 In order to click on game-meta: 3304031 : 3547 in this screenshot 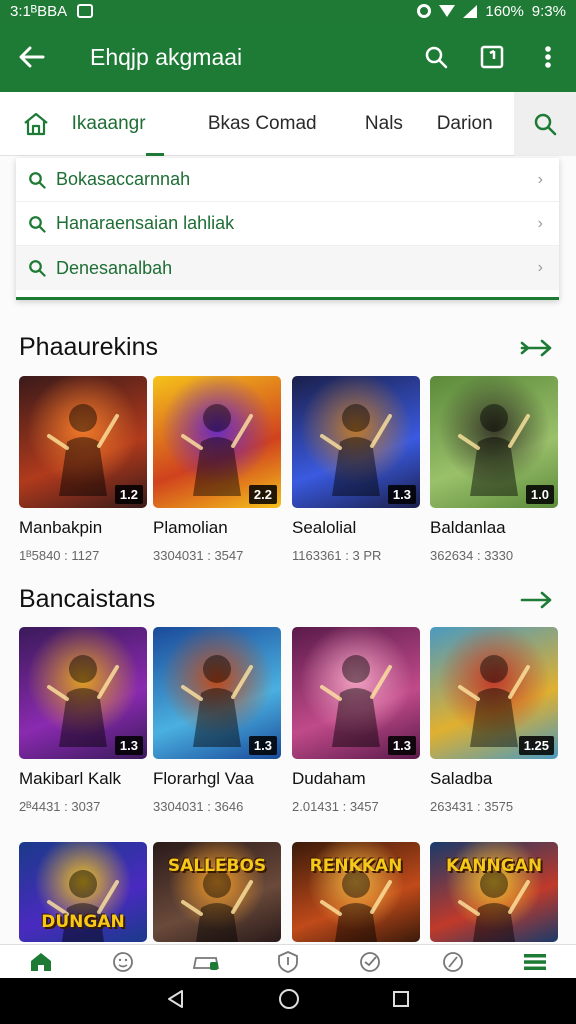, I will do `click(198, 555)`.